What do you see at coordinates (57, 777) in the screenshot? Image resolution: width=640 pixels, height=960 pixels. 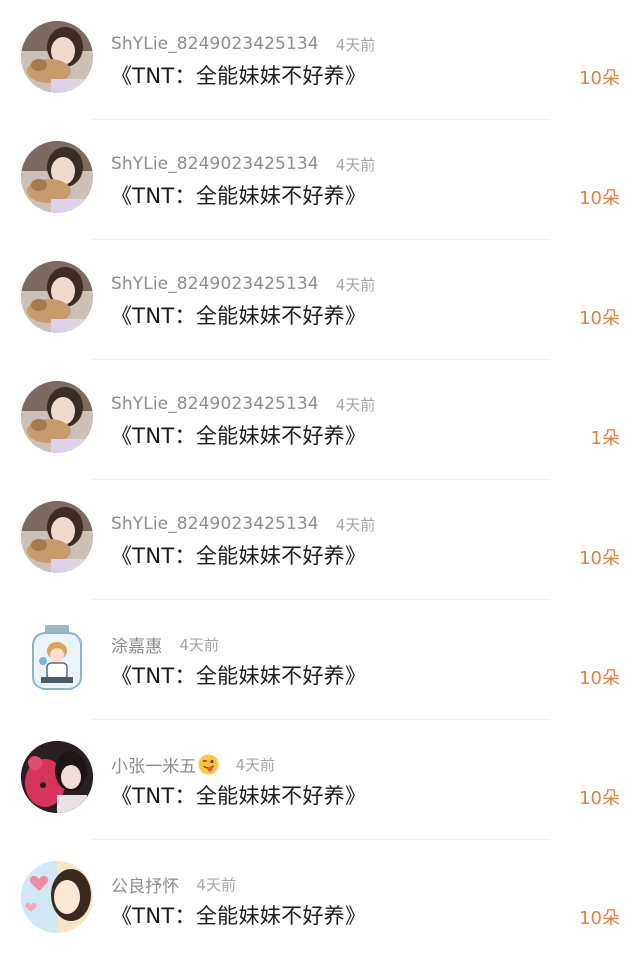 I see `girl-with-pink-bear-avatar-icon` at bounding box center [57, 777].